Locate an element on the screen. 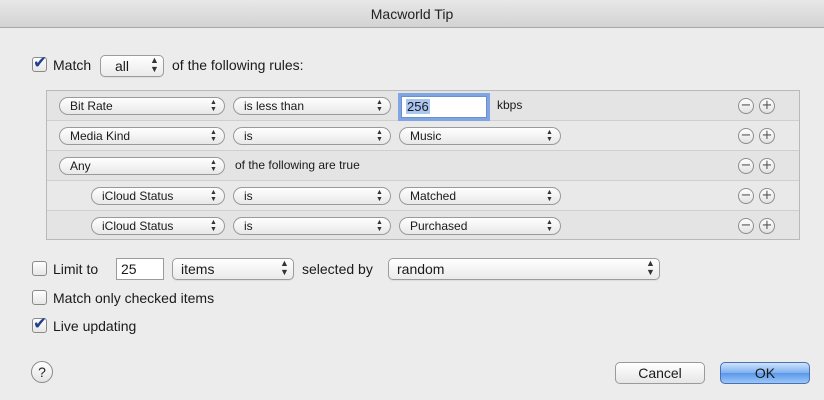 The width and height of the screenshot is (824, 400). rule-operator-popup: is less than ▲ ▼ is located at coordinates (312, 106).